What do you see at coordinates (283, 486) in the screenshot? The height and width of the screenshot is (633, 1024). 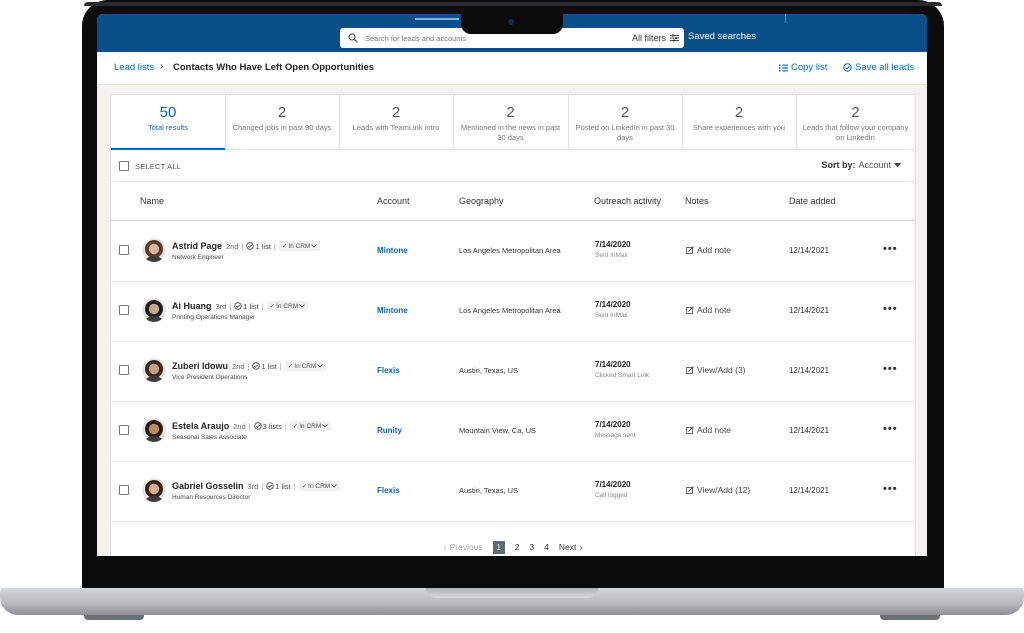 I see `lists-label: 1 list` at bounding box center [283, 486].